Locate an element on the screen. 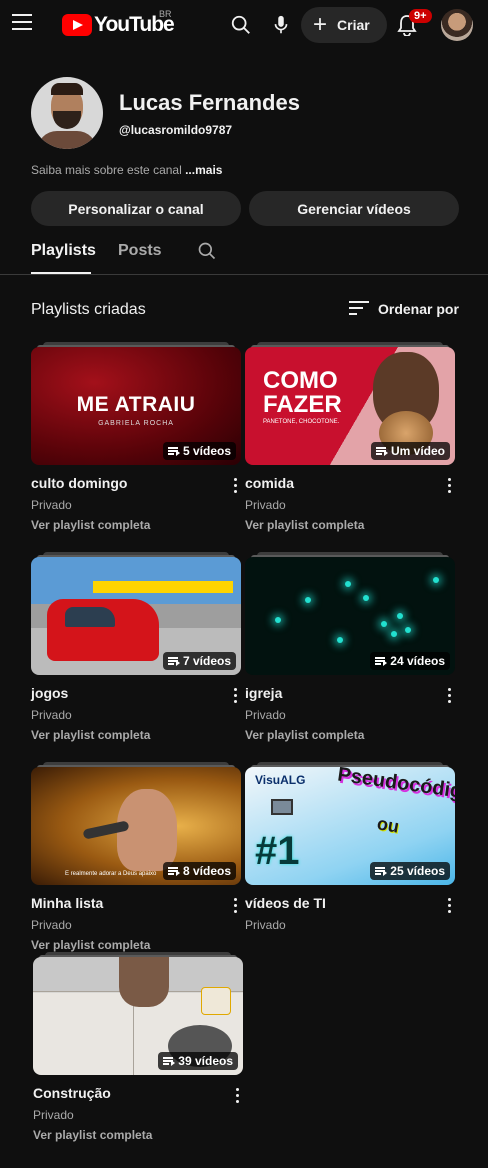 The image size is (488, 1168). thumbnail-caption: E realmente adorar a Deus apaixo is located at coordinates (111, 874).